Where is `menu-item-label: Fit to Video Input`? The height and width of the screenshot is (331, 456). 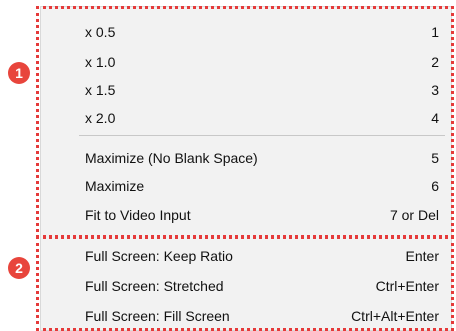
menu-item-label: Fit to Video Input is located at coordinates (138, 215).